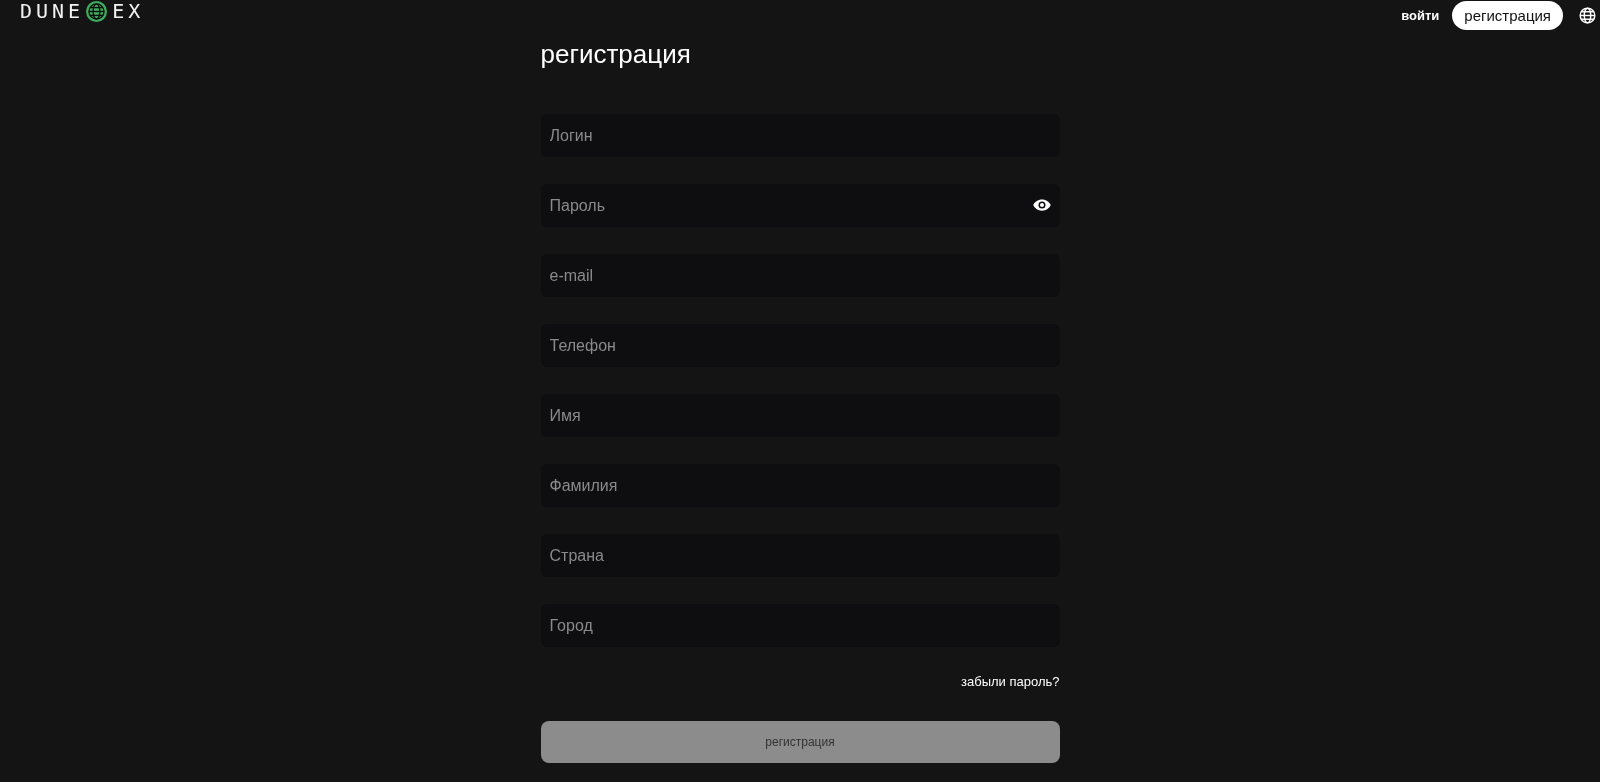  What do you see at coordinates (128, 11) in the screenshot?
I see `logo-text: EX` at bounding box center [128, 11].